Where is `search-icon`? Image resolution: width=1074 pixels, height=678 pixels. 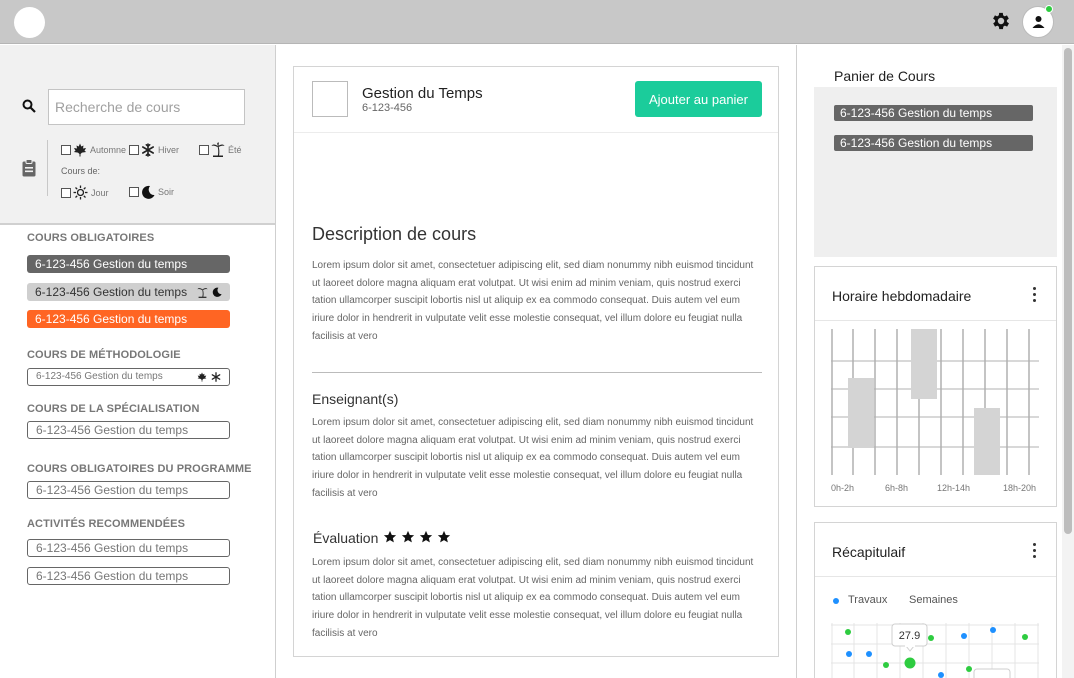 search-icon is located at coordinates (29, 106).